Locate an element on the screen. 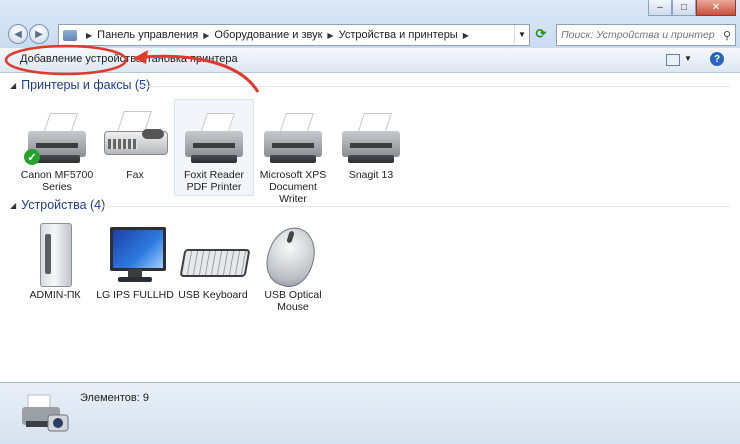 This screenshot has height=444, width=740. device-lg-monitor: LG IPS FULLHD is located at coordinates (135, 262).